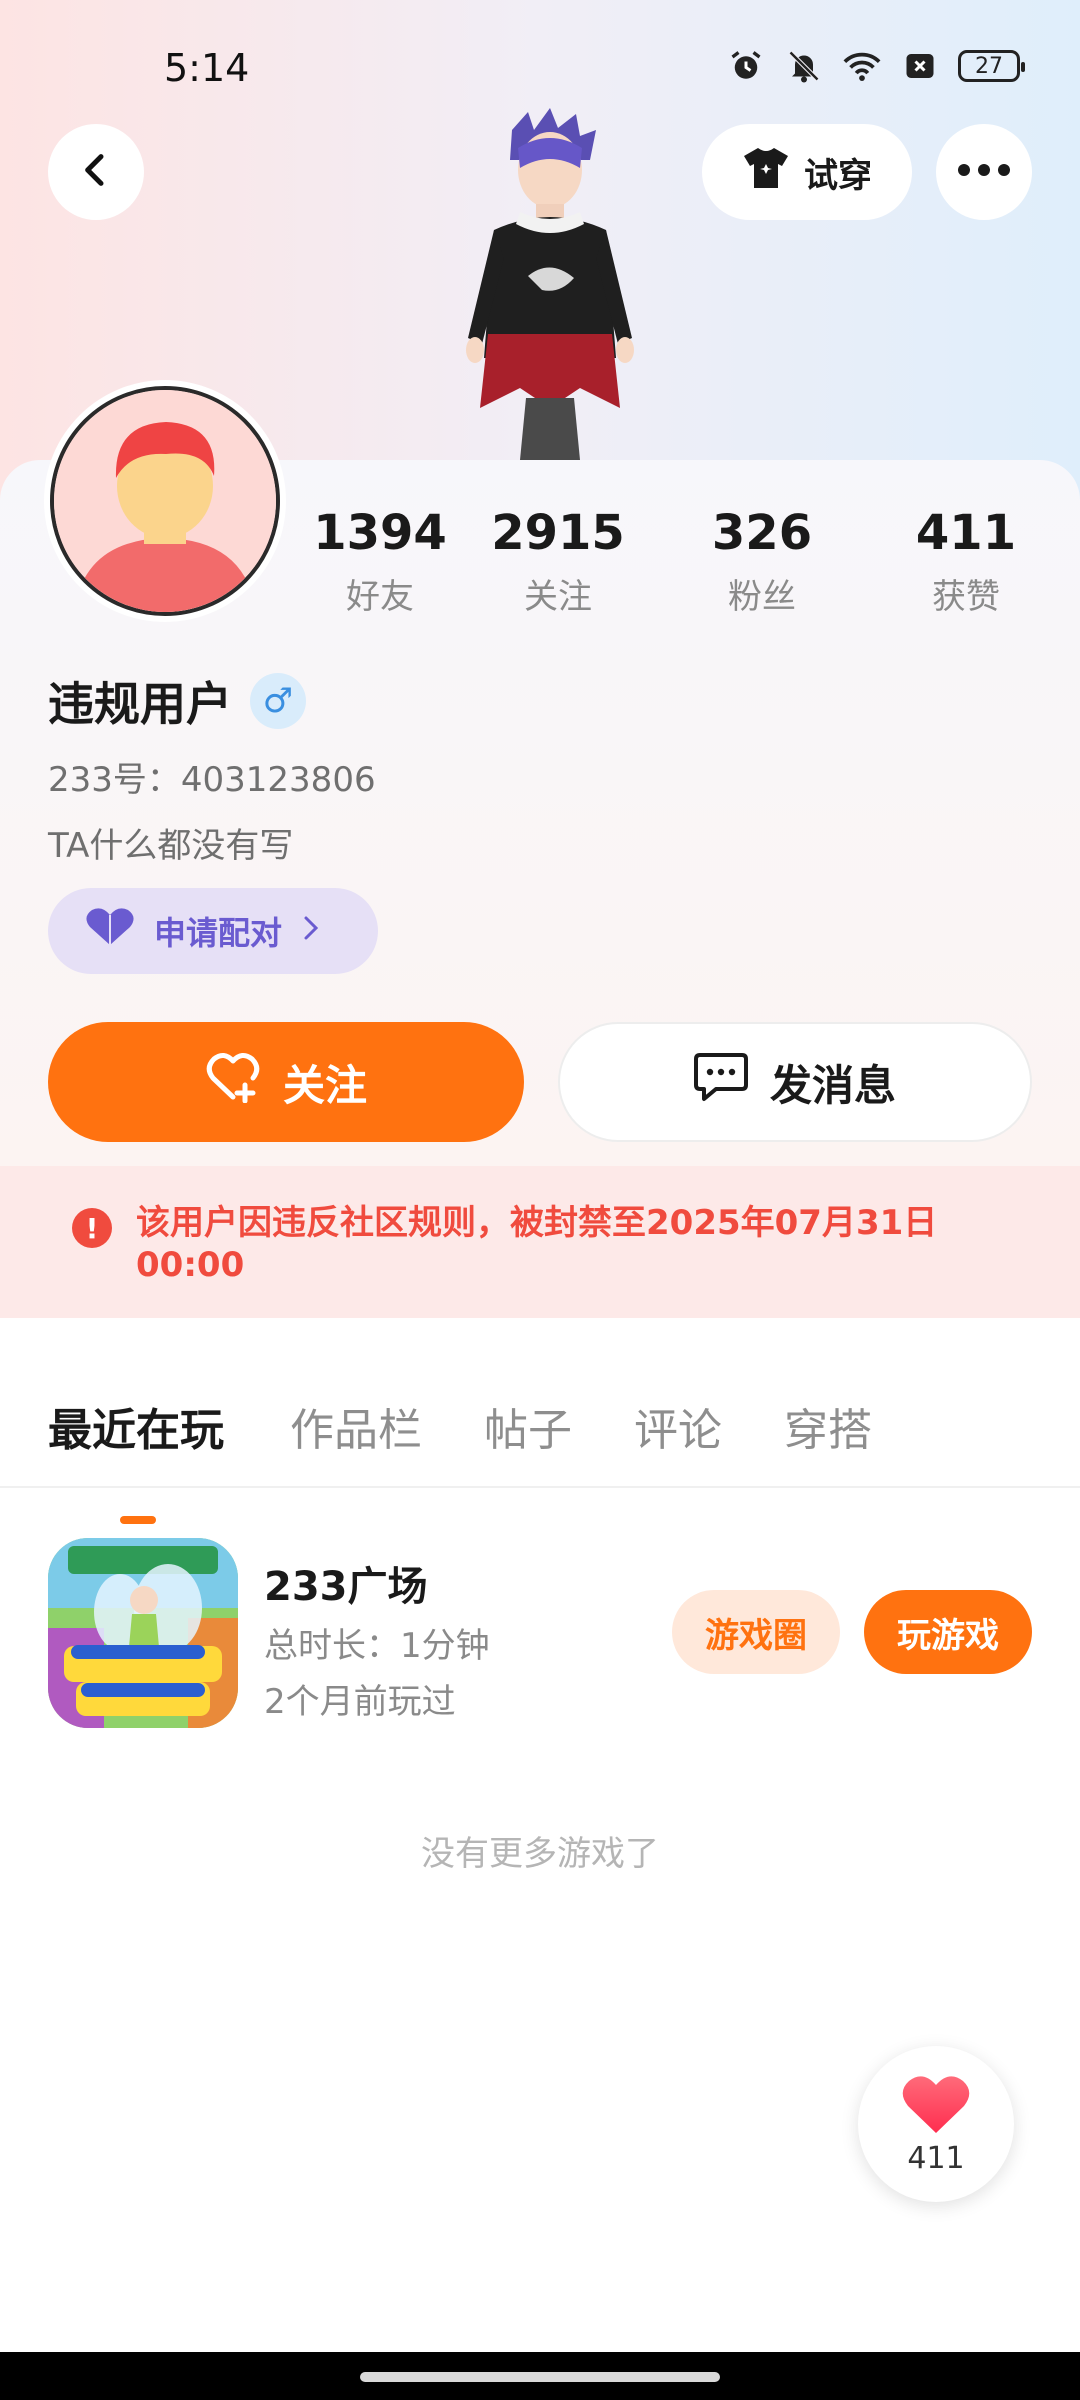 This screenshot has height=2400, width=1080. What do you see at coordinates (832, 1085) in the screenshot?
I see `send-message-label: 发消息` at bounding box center [832, 1085].